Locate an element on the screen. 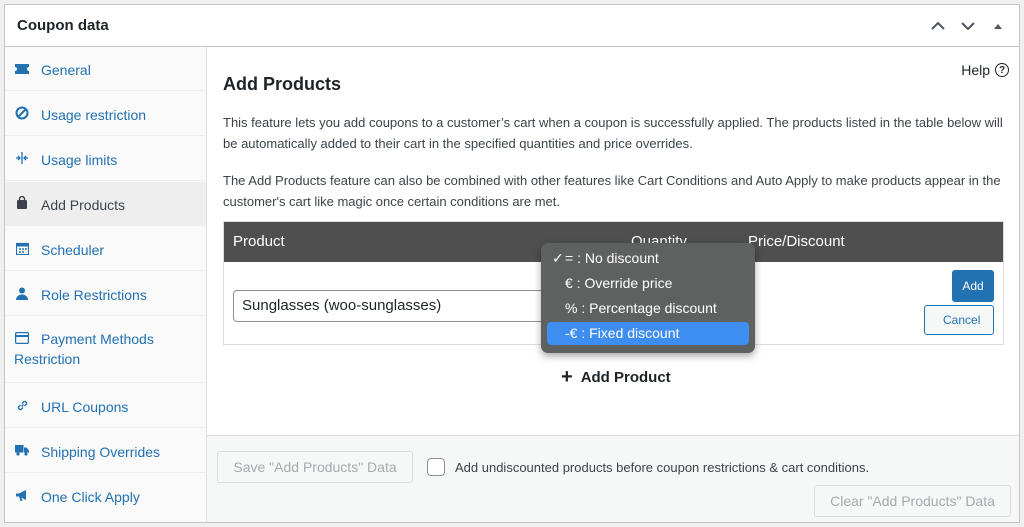 Image resolution: width=1024 pixels, height=527 pixels. user-icon is located at coordinates (22, 293).